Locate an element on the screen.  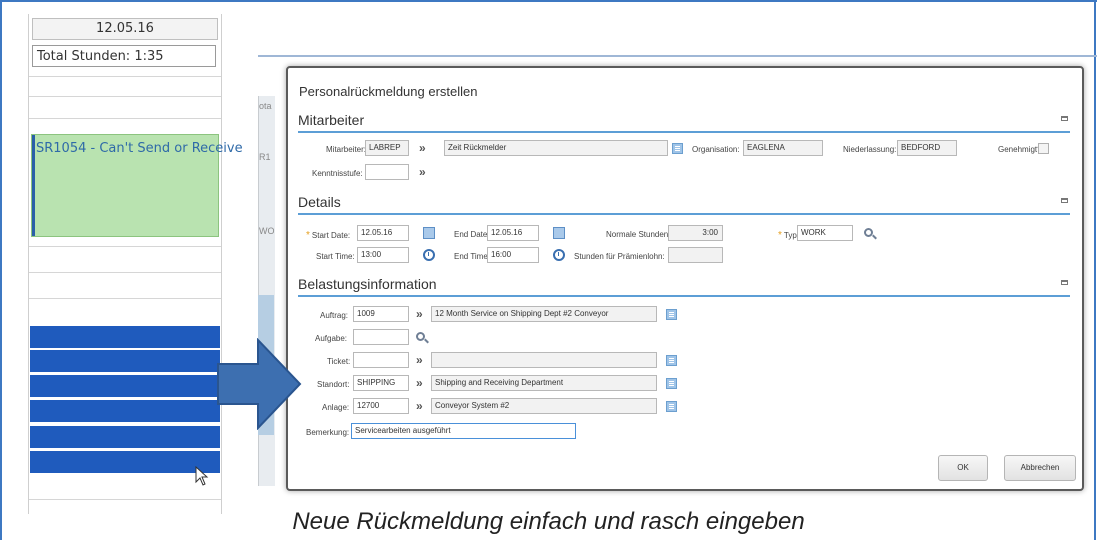
standort-label: Standort: is located at coordinates (333, 384).